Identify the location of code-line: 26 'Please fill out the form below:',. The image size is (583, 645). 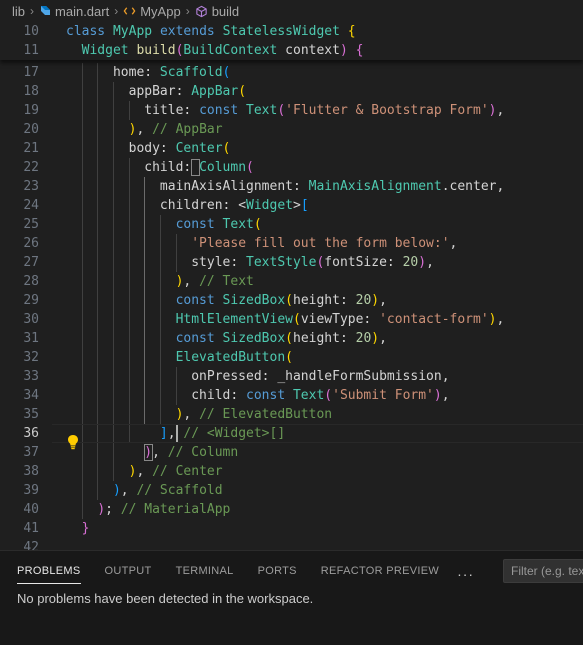
(291, 243).